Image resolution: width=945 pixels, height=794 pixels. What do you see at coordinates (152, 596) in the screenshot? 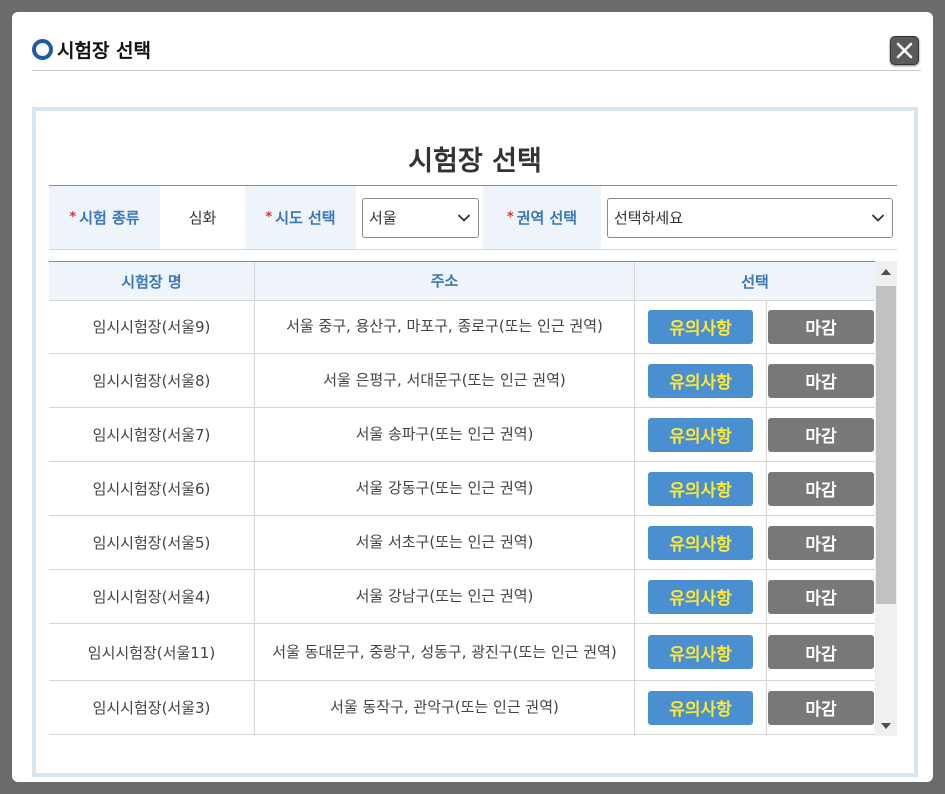
I see `site-name: 임시시험장(서울4)` at bounding box center [152, 596].